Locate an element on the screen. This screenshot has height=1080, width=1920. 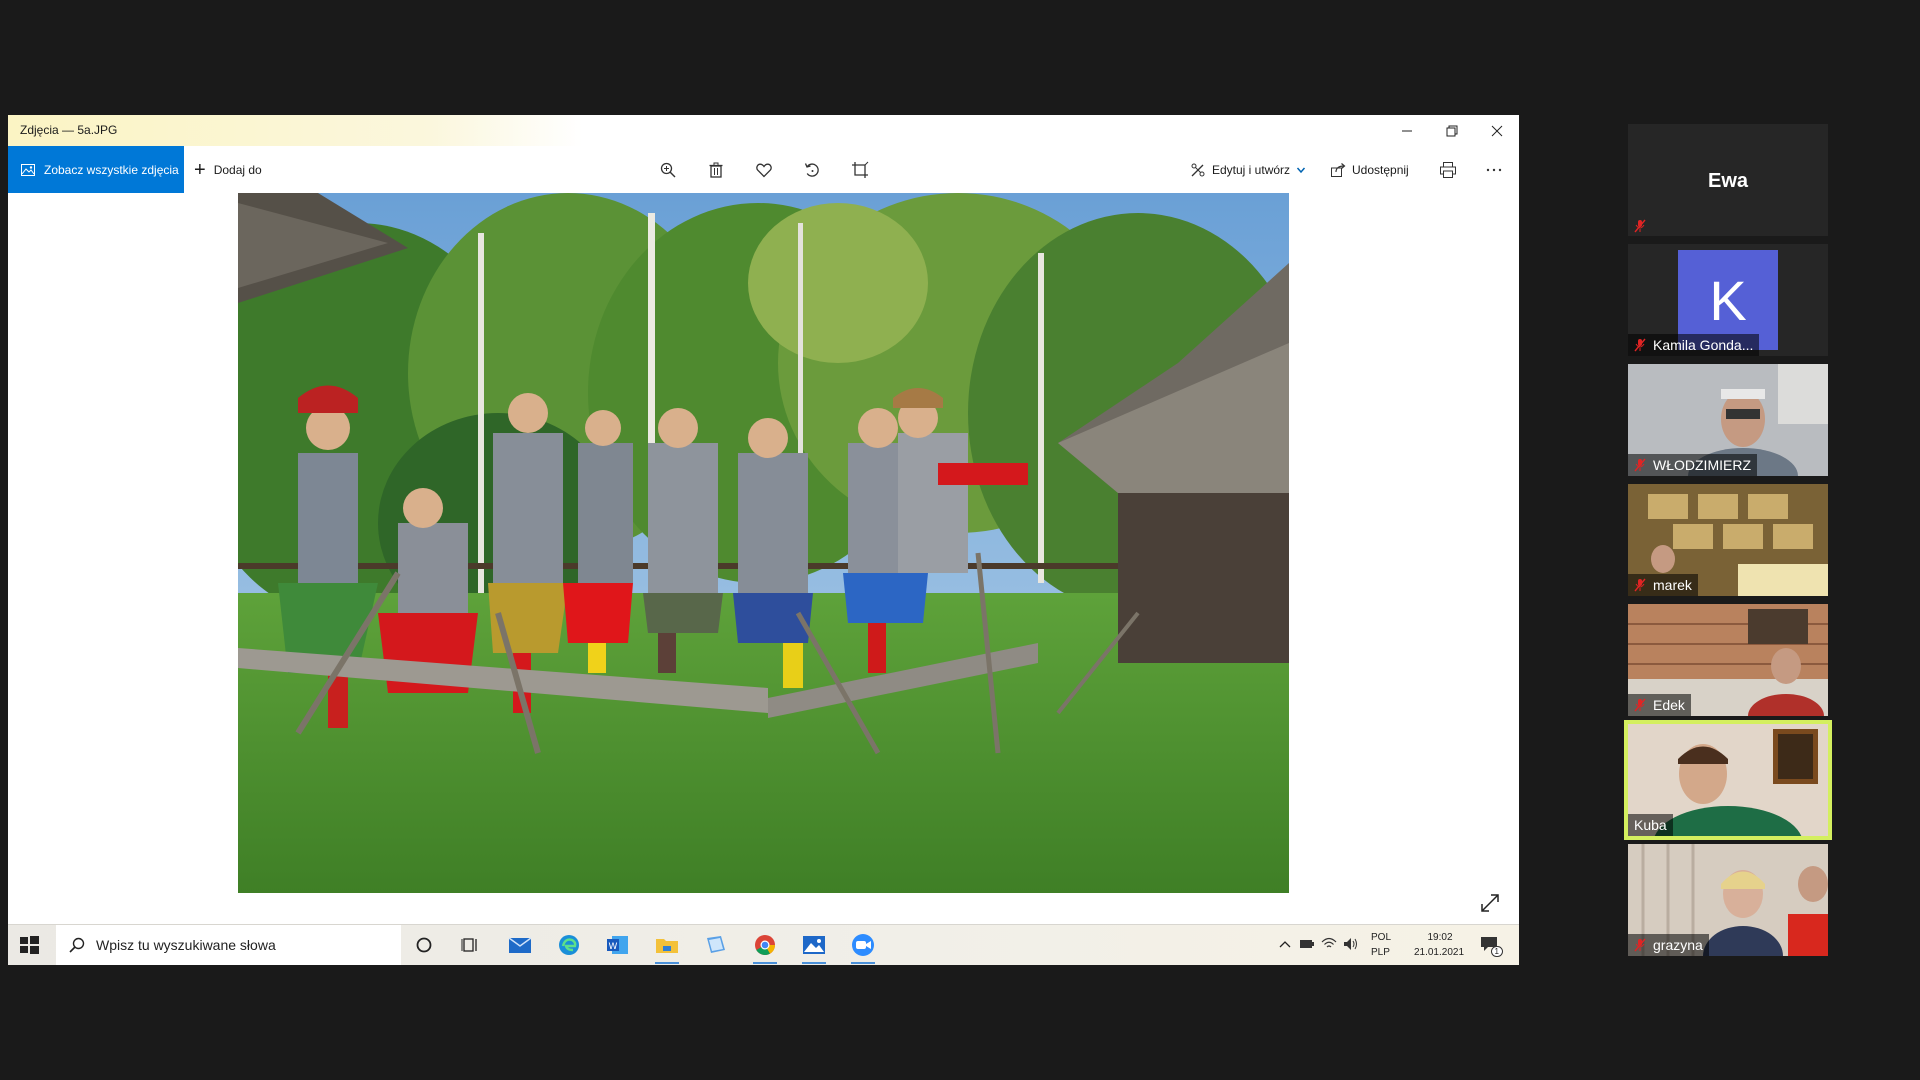
participant-name-label: WŁODZIMIERZ is located at coordinates (1692, 465).